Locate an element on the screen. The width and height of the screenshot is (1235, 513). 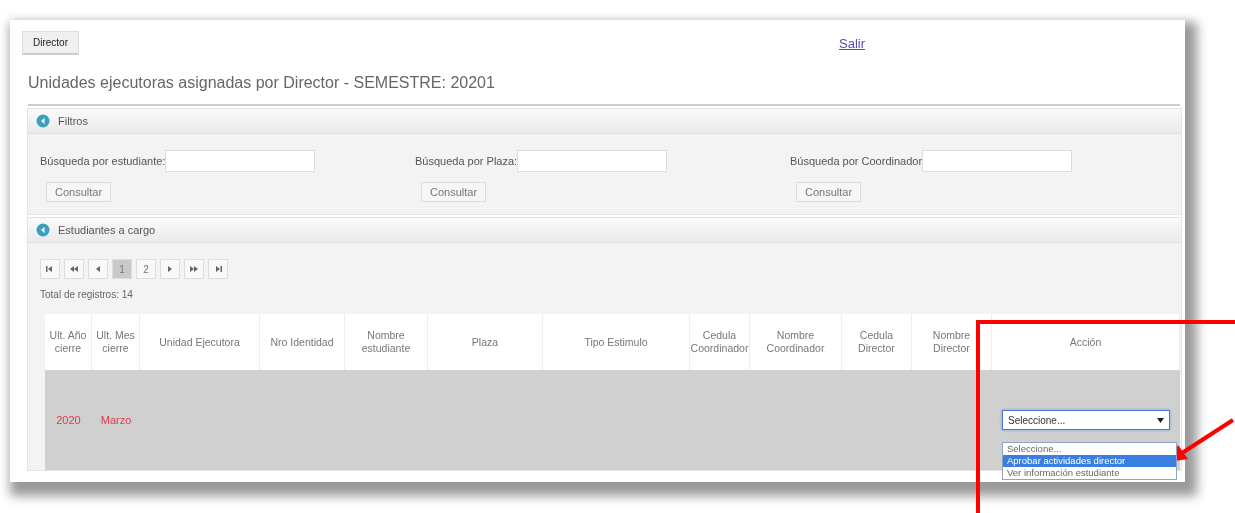
double-right-icon is located at coordinates (194, 269).